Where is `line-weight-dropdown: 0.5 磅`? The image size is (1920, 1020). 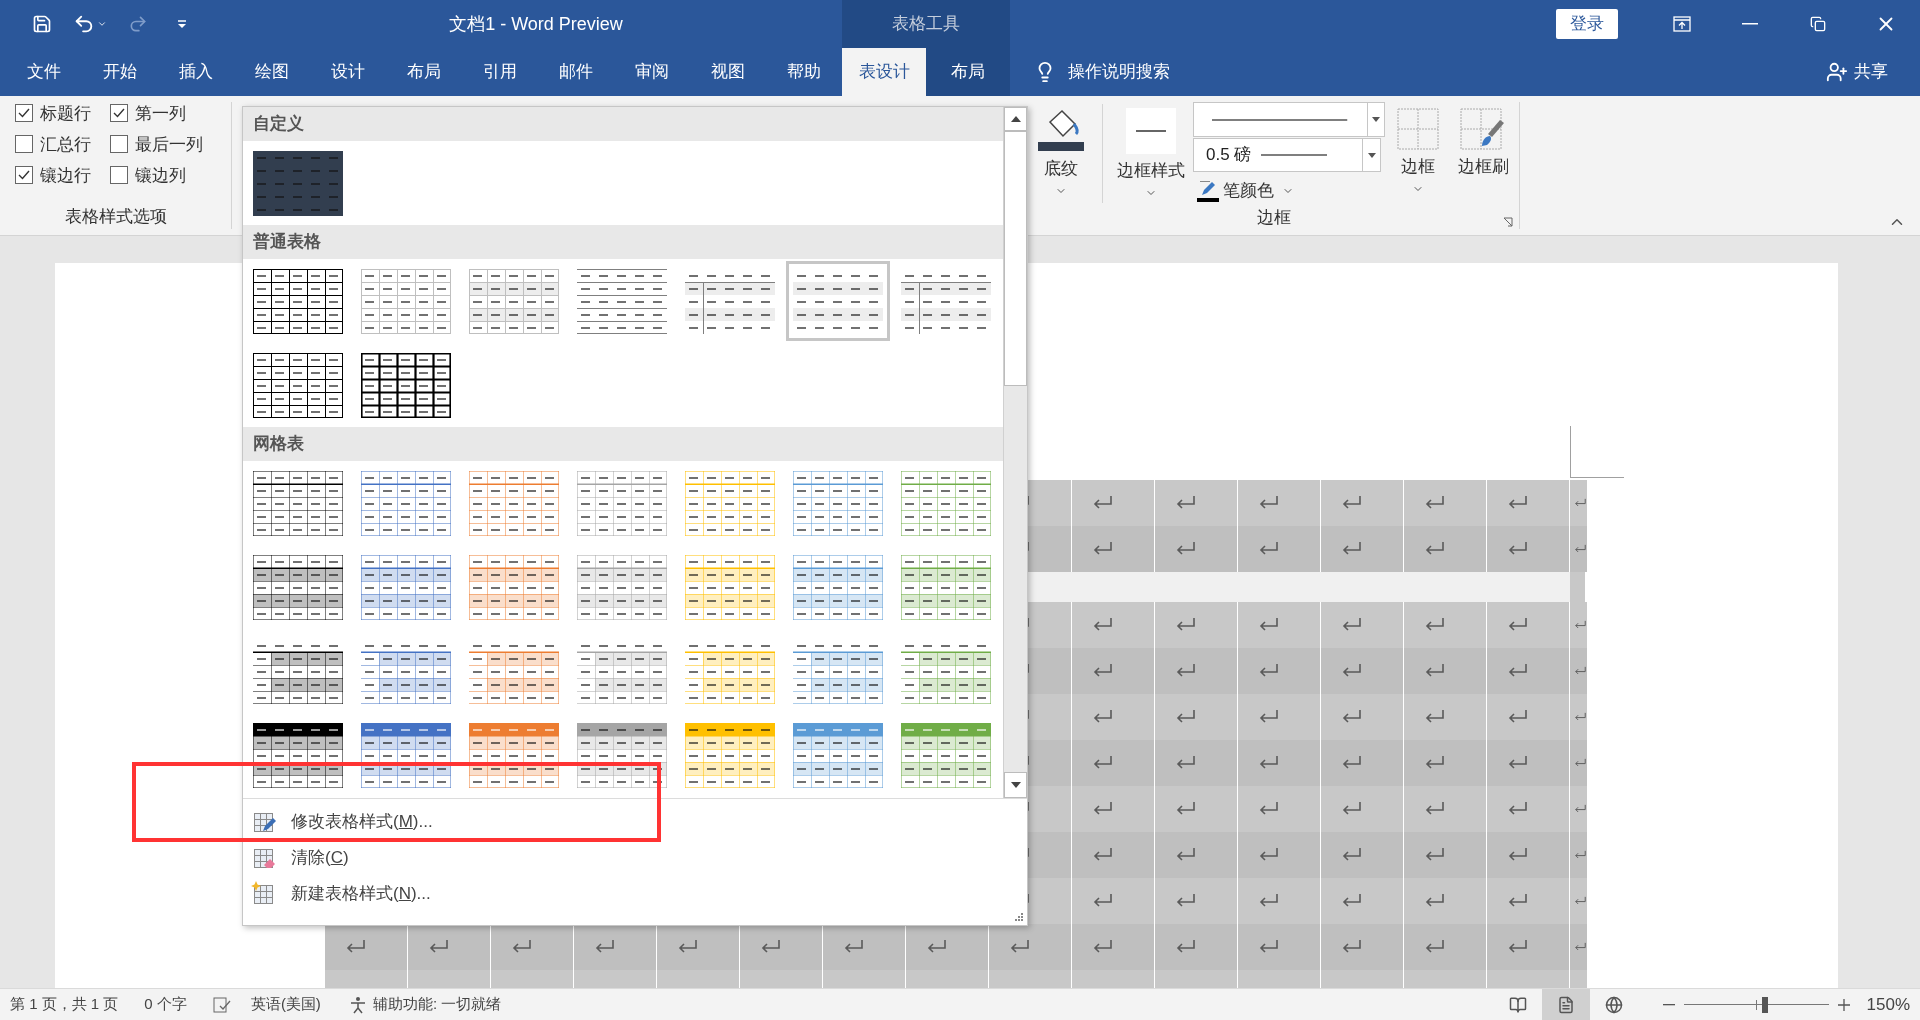
line-weight-dropdown: 0.5 磅 is located at coordinates (1287, 155).